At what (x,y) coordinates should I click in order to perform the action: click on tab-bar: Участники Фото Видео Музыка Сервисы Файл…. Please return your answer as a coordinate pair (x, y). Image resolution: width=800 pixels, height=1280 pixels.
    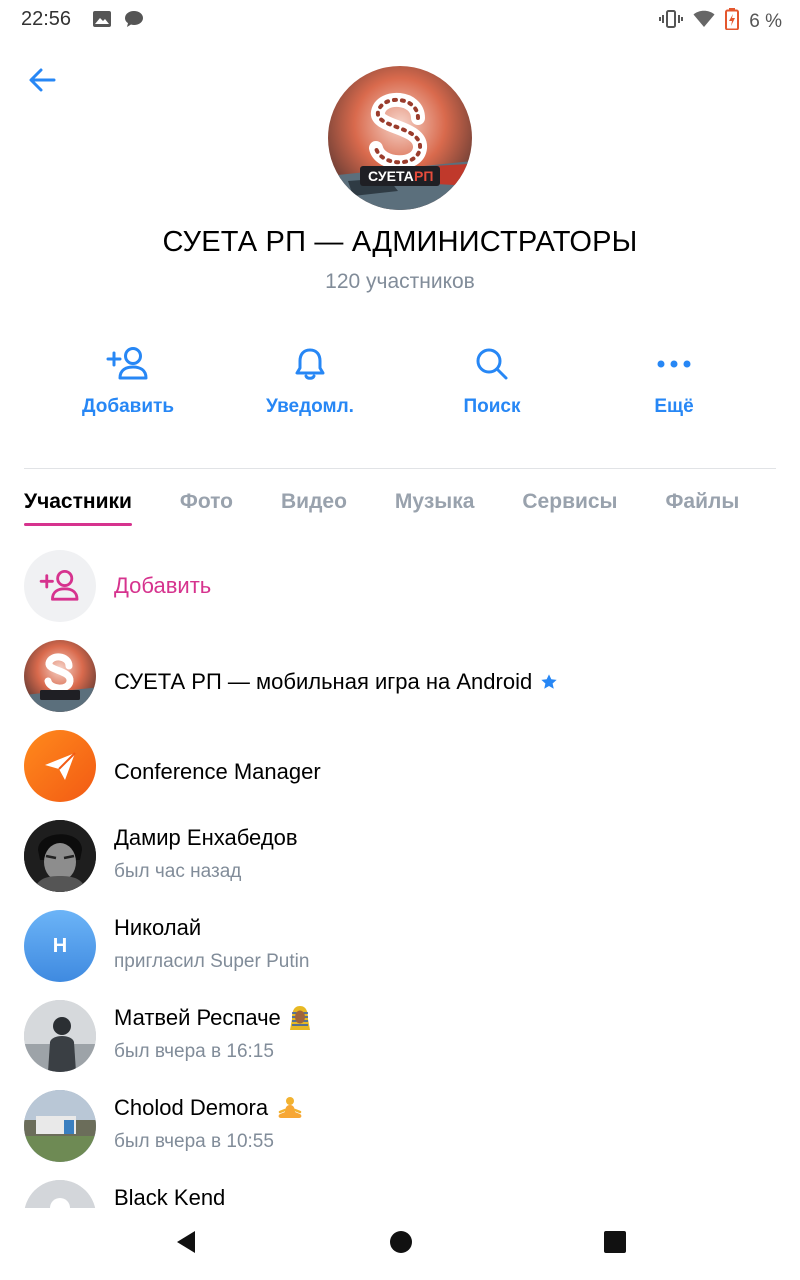
    Looking at the image, I should click on (381, 508).